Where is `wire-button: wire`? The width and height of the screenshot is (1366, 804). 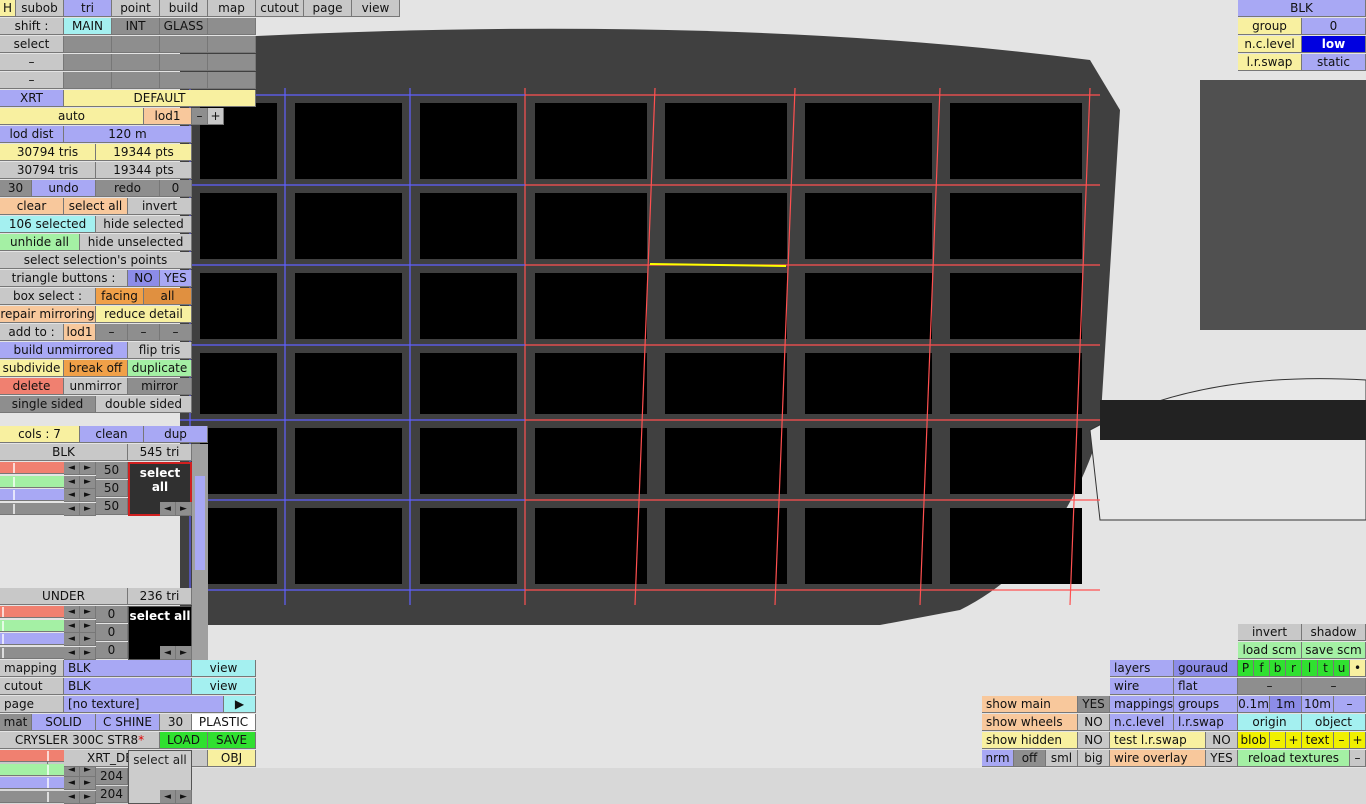 wire-button: wire is located at coordinates (1142, 686).